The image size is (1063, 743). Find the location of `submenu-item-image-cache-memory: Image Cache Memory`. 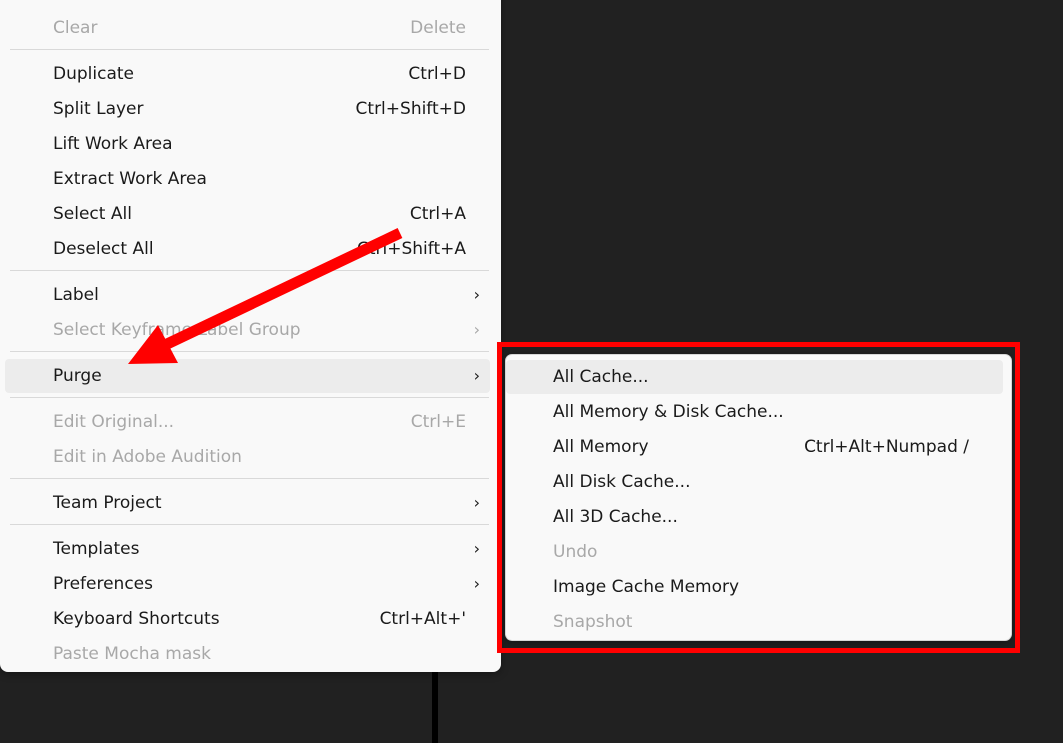

submenu-item-image-cache-memory: Image Cache Memory is located at coordinates (754, 587).